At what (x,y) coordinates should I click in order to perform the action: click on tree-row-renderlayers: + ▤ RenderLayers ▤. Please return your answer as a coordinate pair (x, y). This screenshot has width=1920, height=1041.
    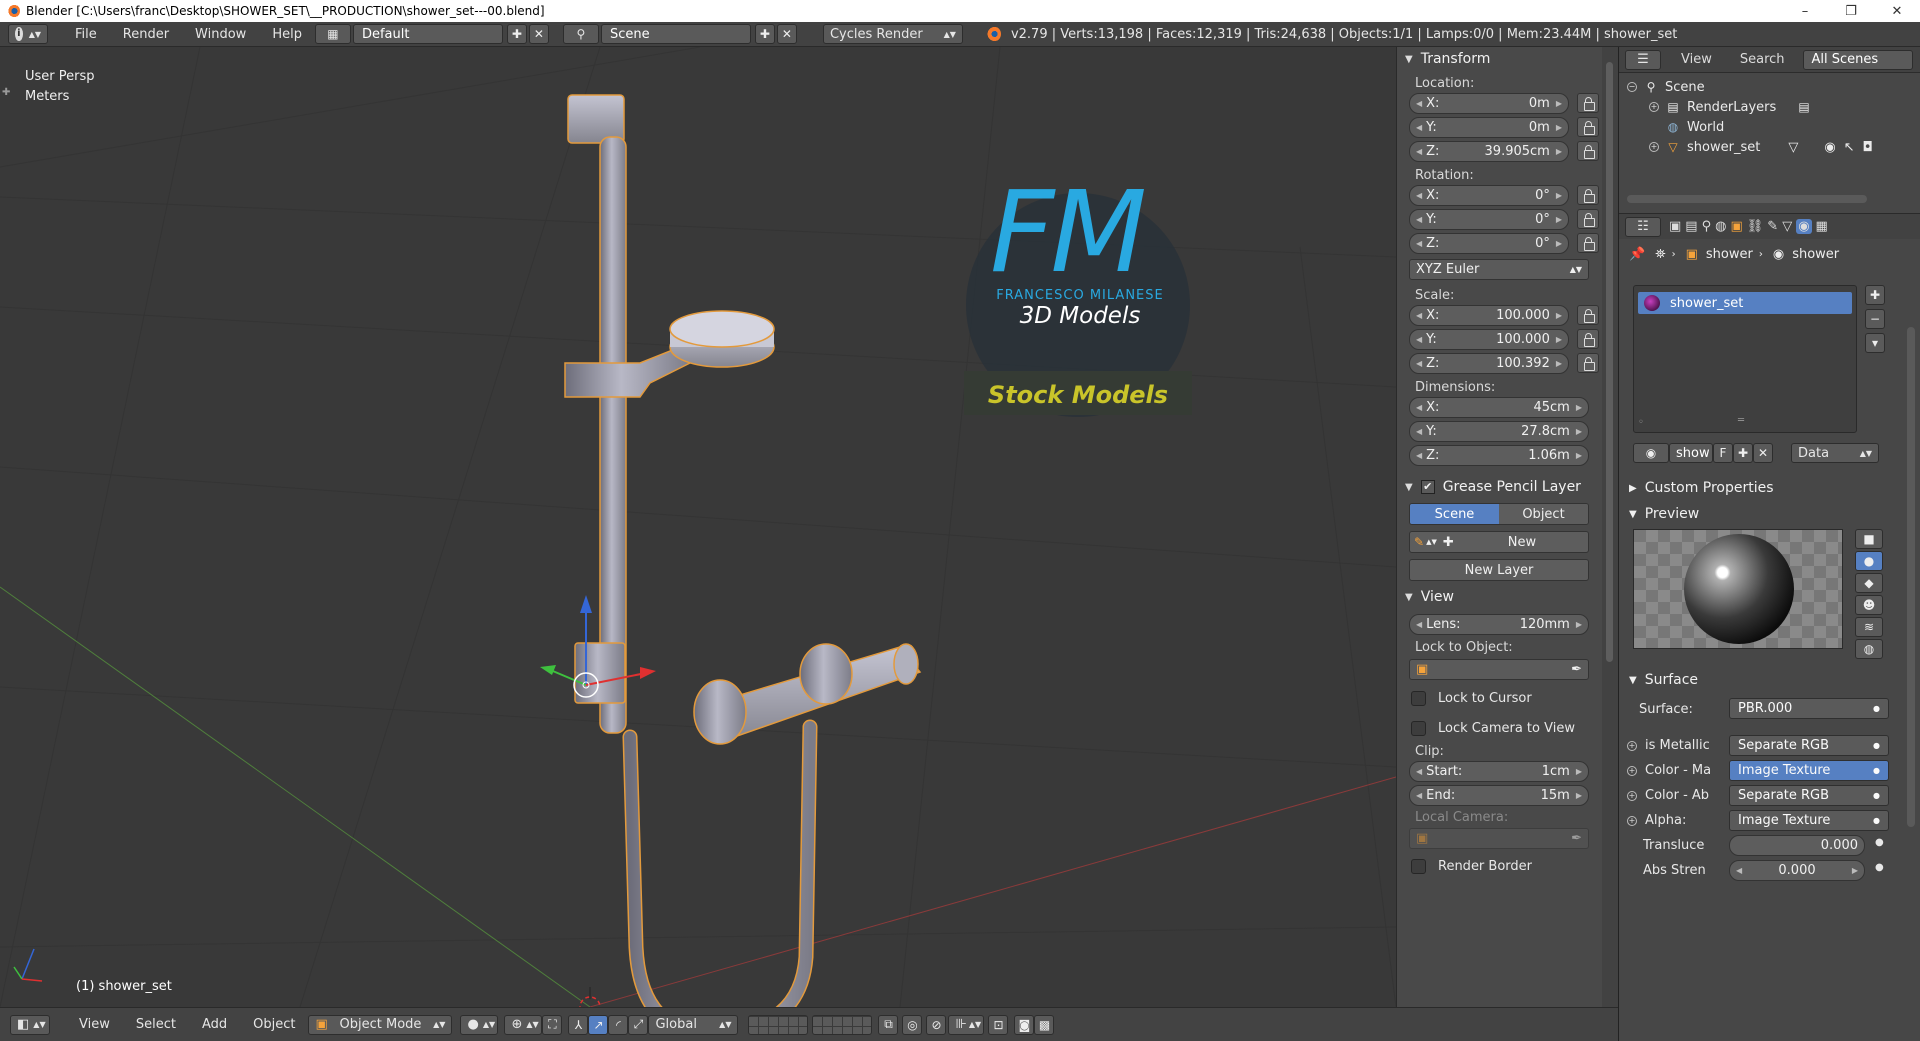
    Looking at the image, I should click on (1773, 107).